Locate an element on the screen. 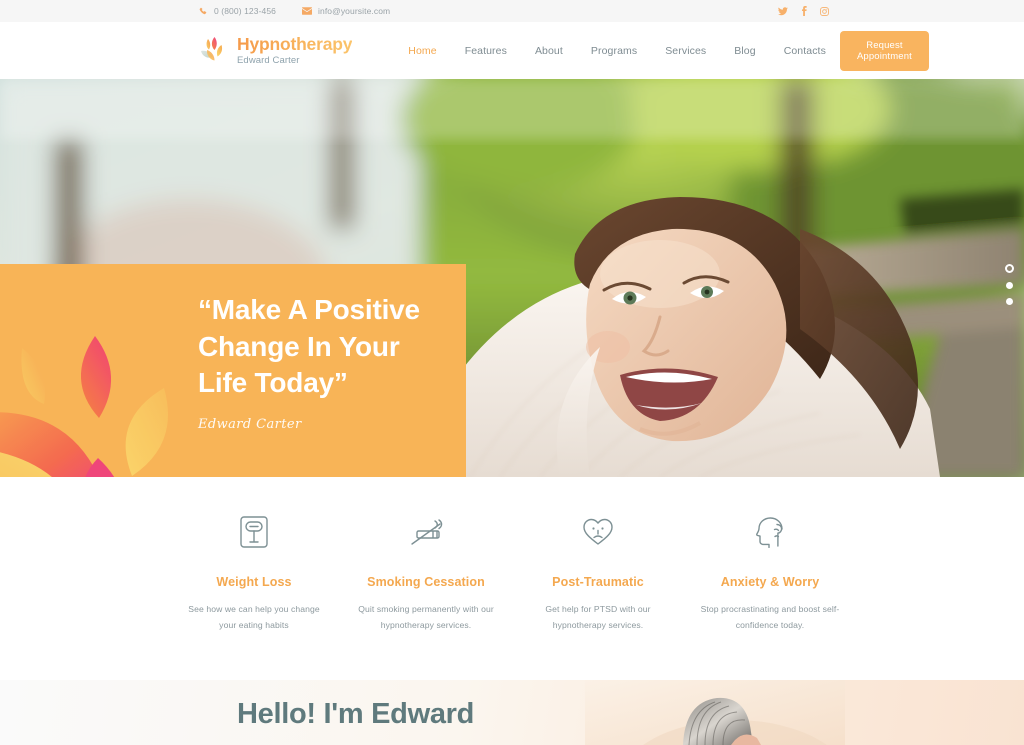  request-appointment-button: Request Appointment is located at coordinates (884, 50).